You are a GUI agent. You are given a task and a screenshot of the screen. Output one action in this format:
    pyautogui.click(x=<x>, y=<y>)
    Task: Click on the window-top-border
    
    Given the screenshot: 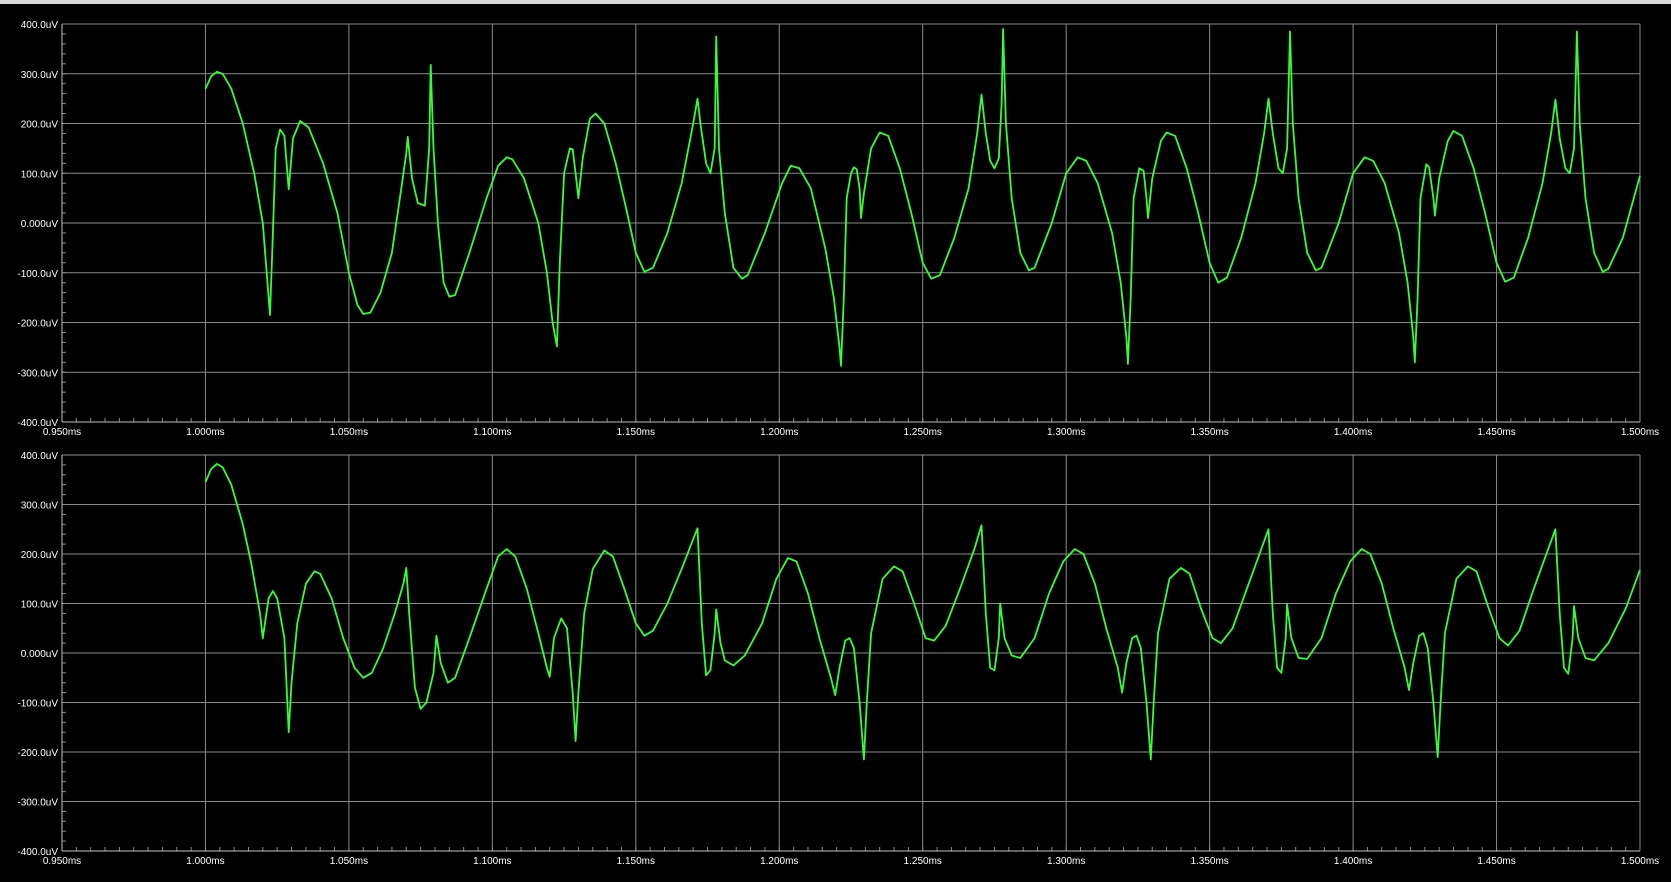 What is the action you would take?
    pyautogui.click(x=835, y=2)
    